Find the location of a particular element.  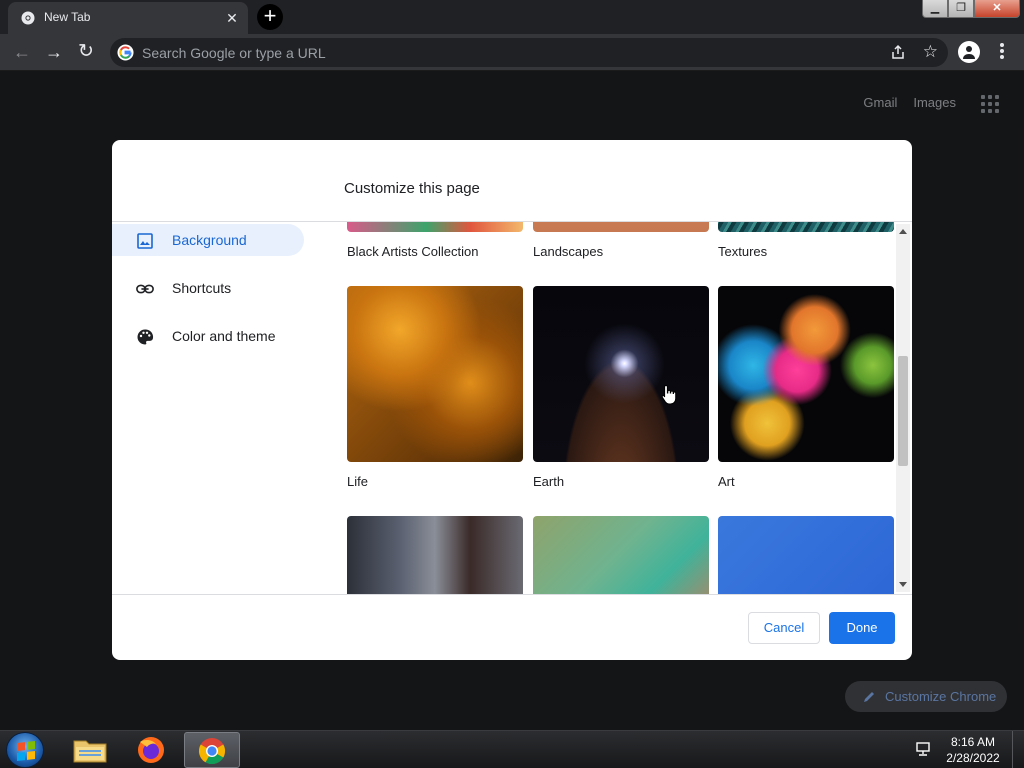

network-icon is located at coordinates (923, 749).